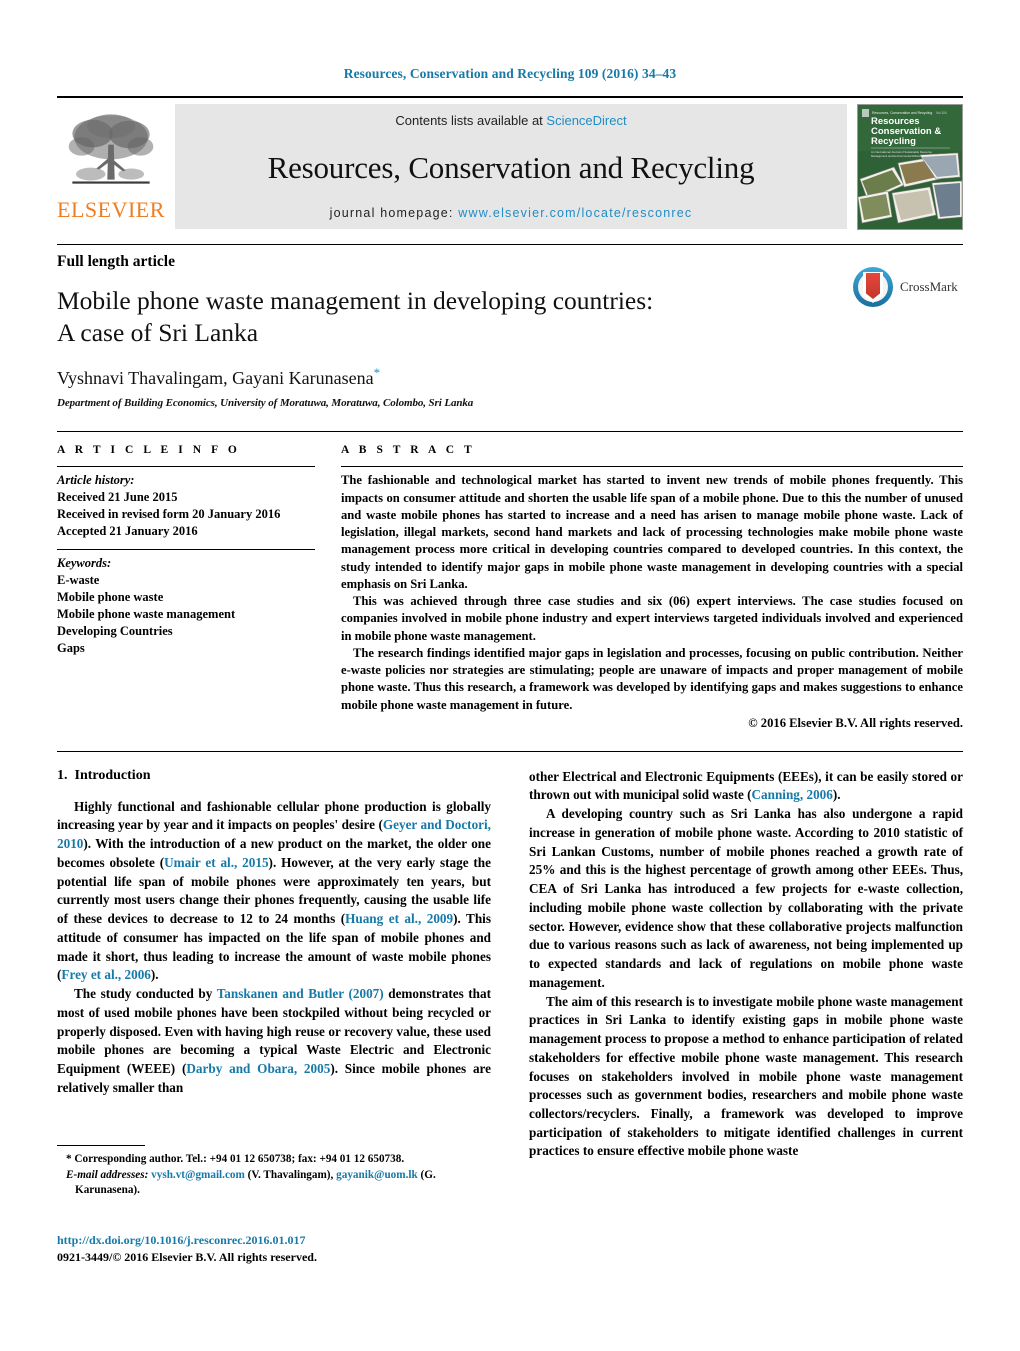  Describe the element at coordinates (96, 480) in the screenshot. I see `article-history-label: Article history:` at that location.